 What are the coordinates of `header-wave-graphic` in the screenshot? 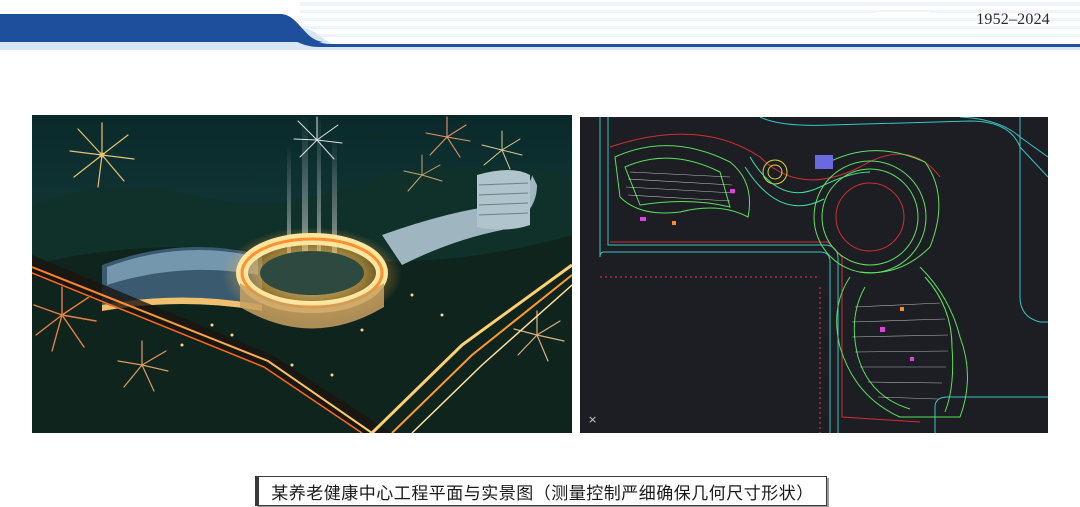 It's located at (540, 26).